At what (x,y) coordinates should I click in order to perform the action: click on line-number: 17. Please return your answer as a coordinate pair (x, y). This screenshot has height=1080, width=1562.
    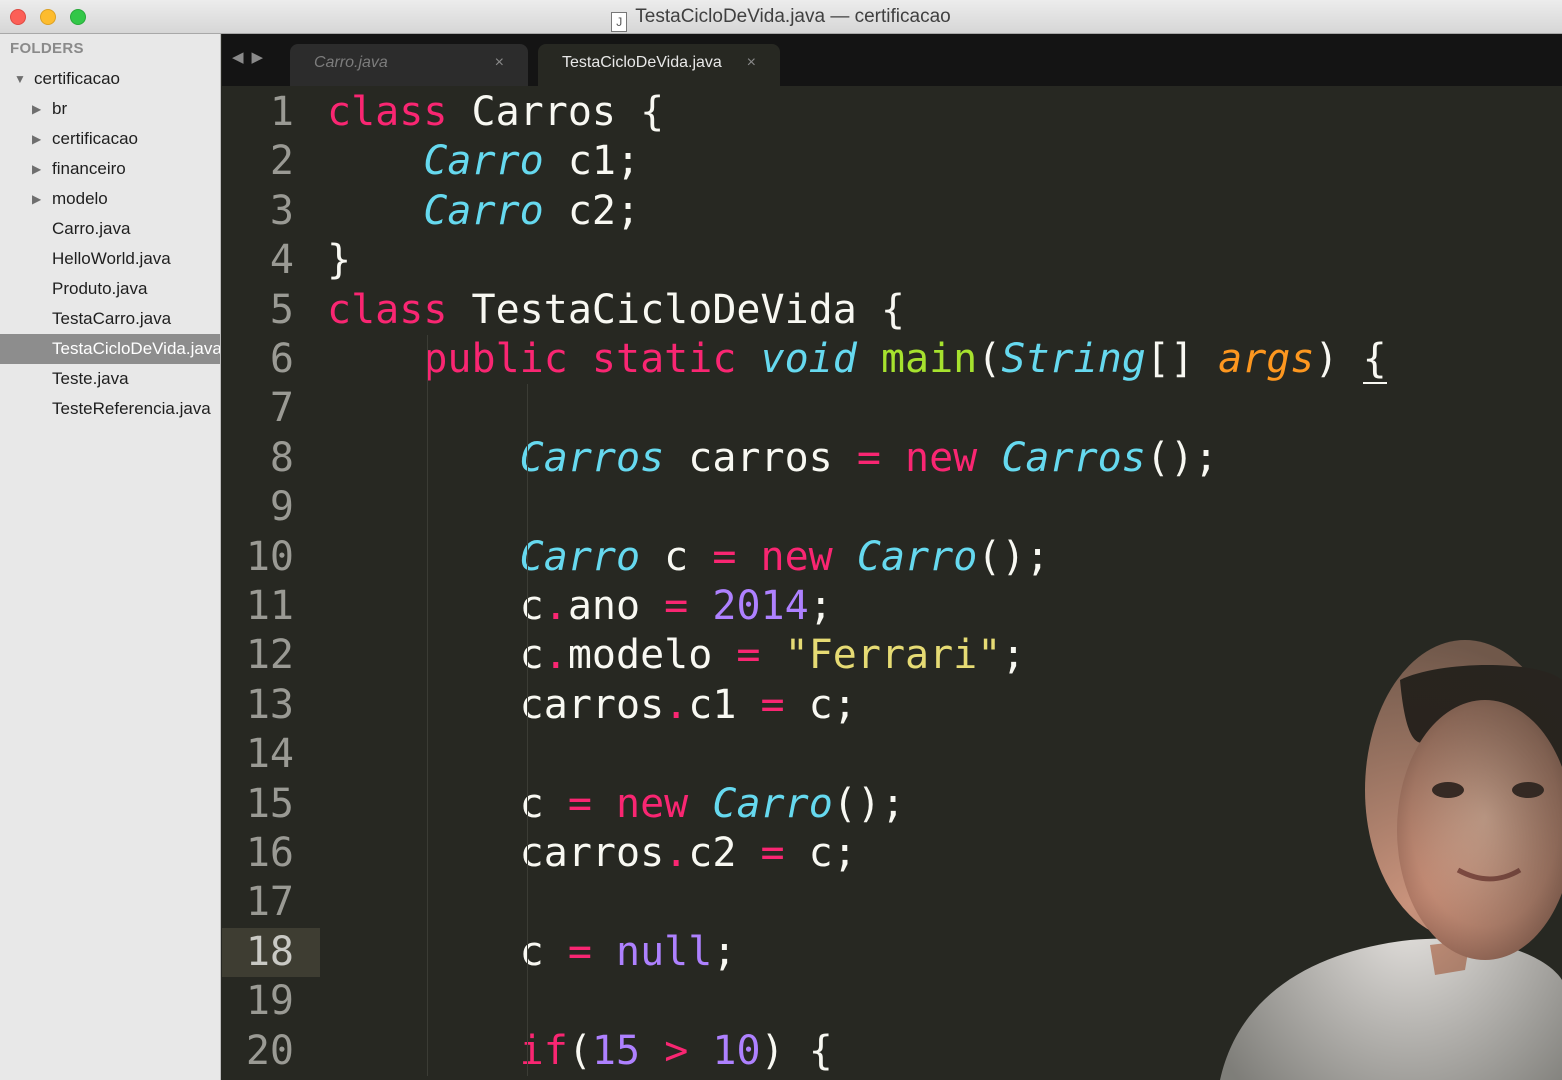
    Looking at the image, I should click on (269, 902).